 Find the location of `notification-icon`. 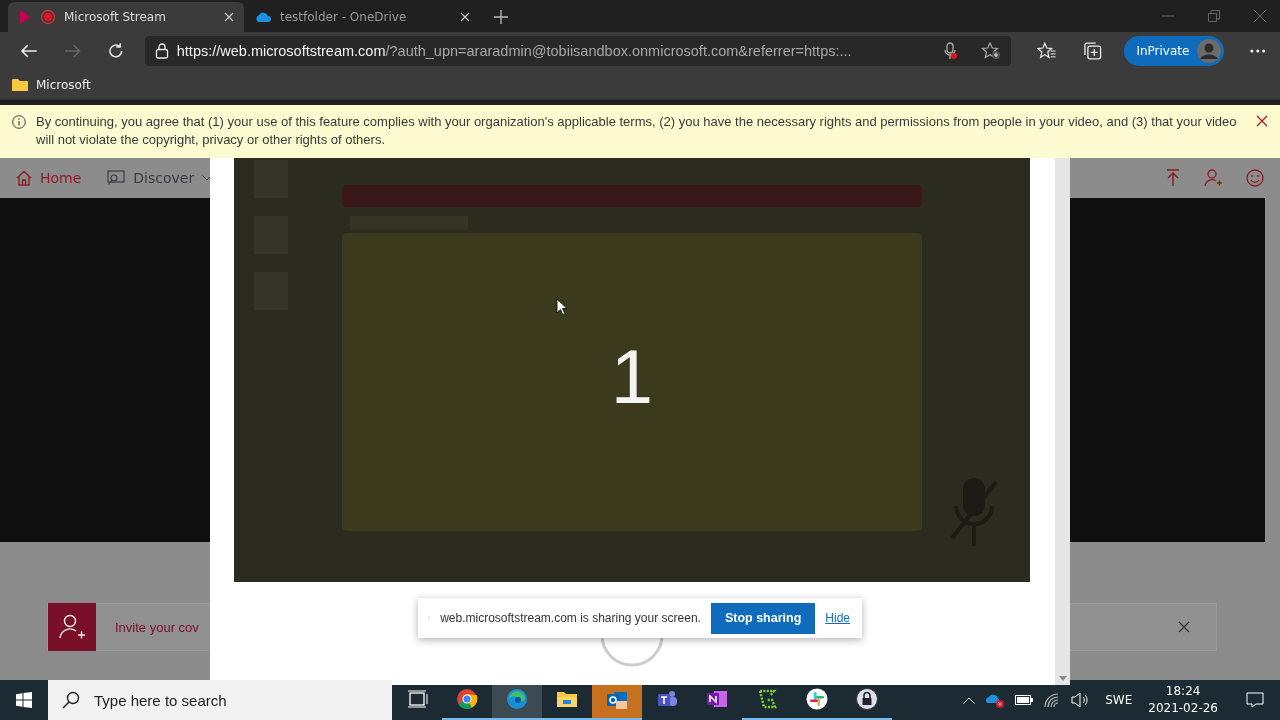

notification-icon is located at coordinates (1255, 700).